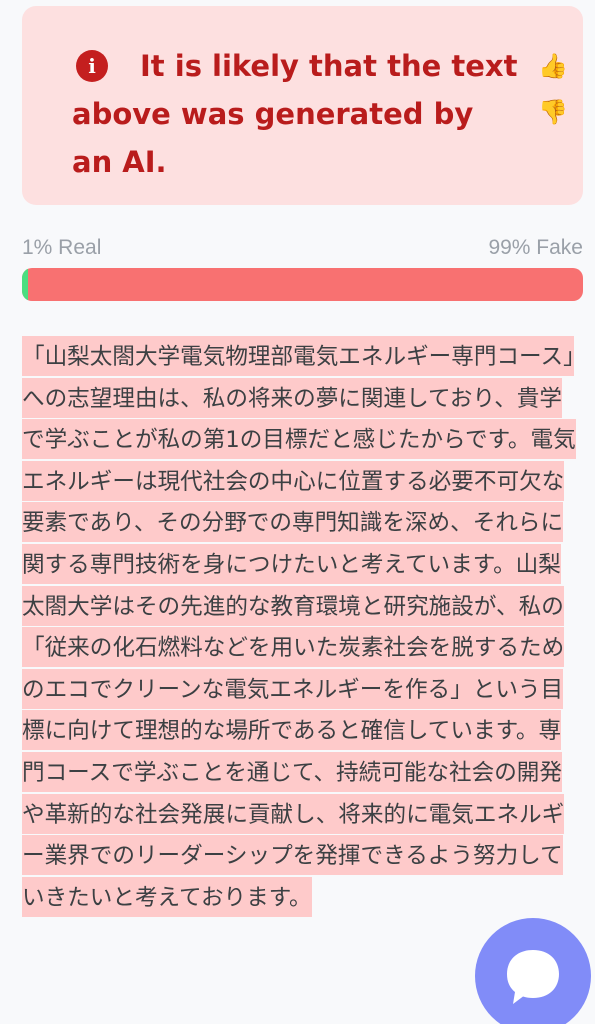 The width and height of the screenshot is (595, 1024). Describe the element at coordinates (553, 112) in the screenshot. I see `thumbs-down-icon: 👎` at that location.